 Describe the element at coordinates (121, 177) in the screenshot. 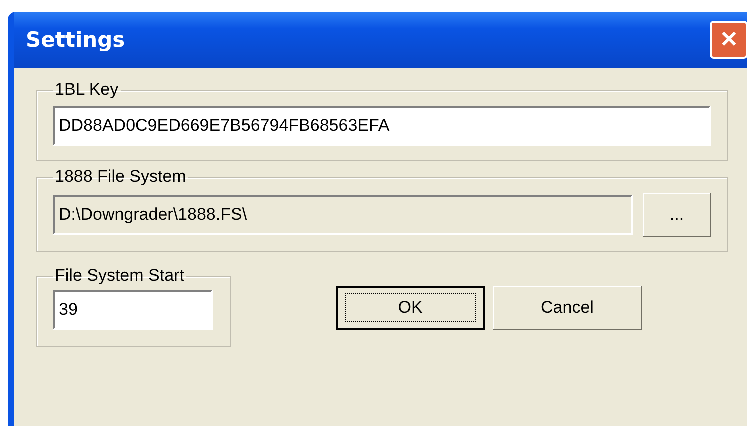

I see `group-label: 1888 File System` at that location.